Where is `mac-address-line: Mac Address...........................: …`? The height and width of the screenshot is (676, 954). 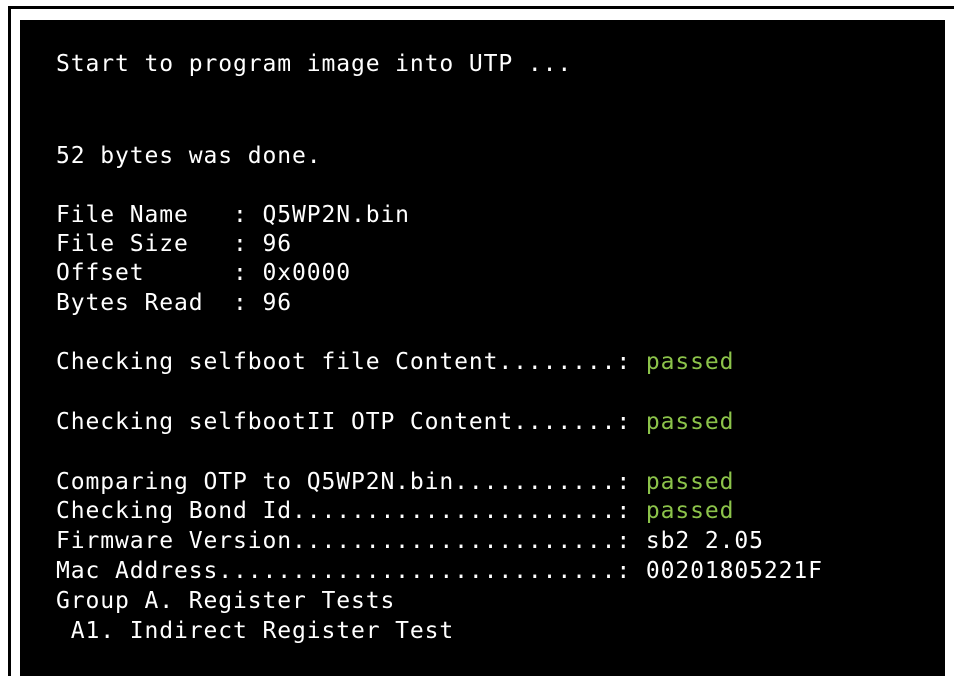
mac-address-line: Mac Address...........................: … is located at coordinates (439, 571).